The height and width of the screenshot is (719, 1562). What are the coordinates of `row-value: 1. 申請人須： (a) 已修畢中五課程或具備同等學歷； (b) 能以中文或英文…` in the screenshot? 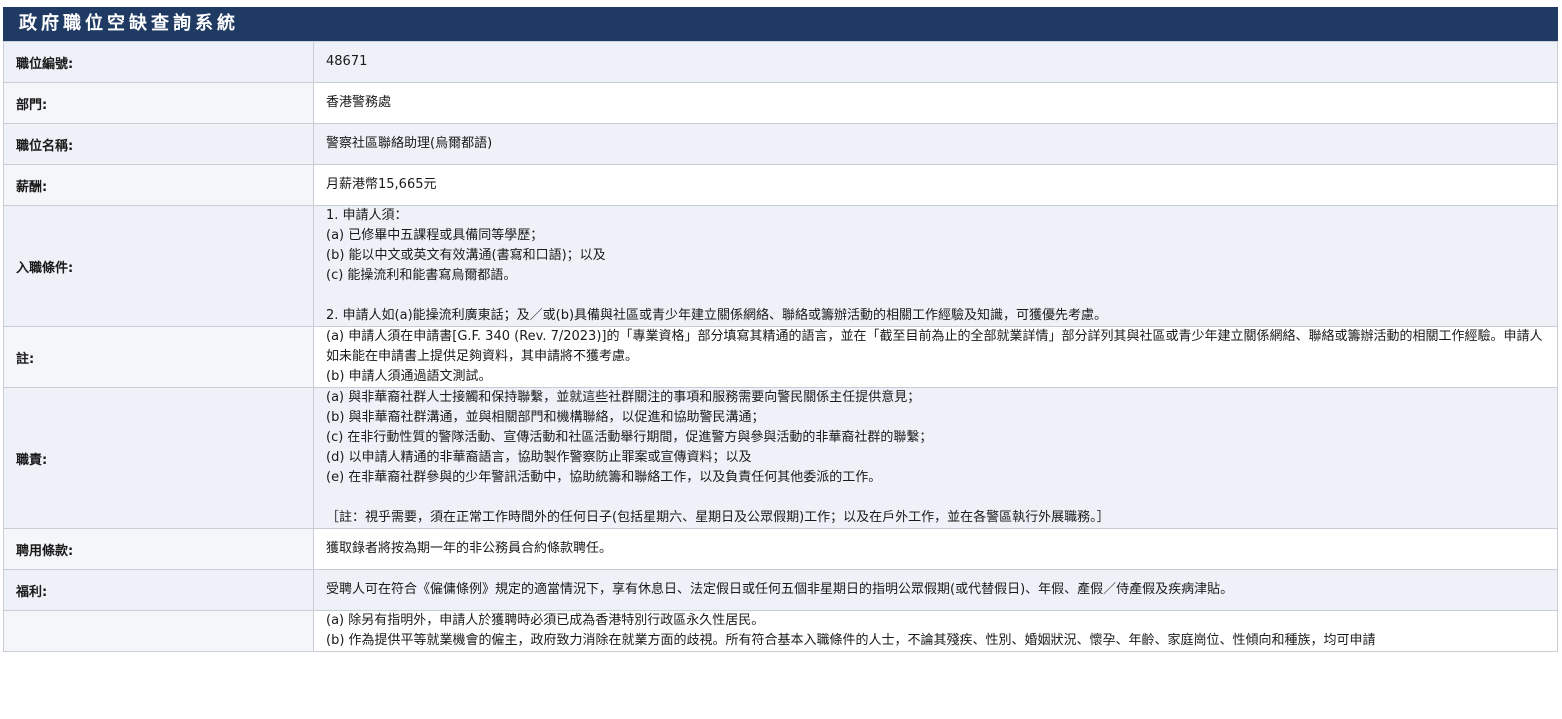 It's located at (935, 266).